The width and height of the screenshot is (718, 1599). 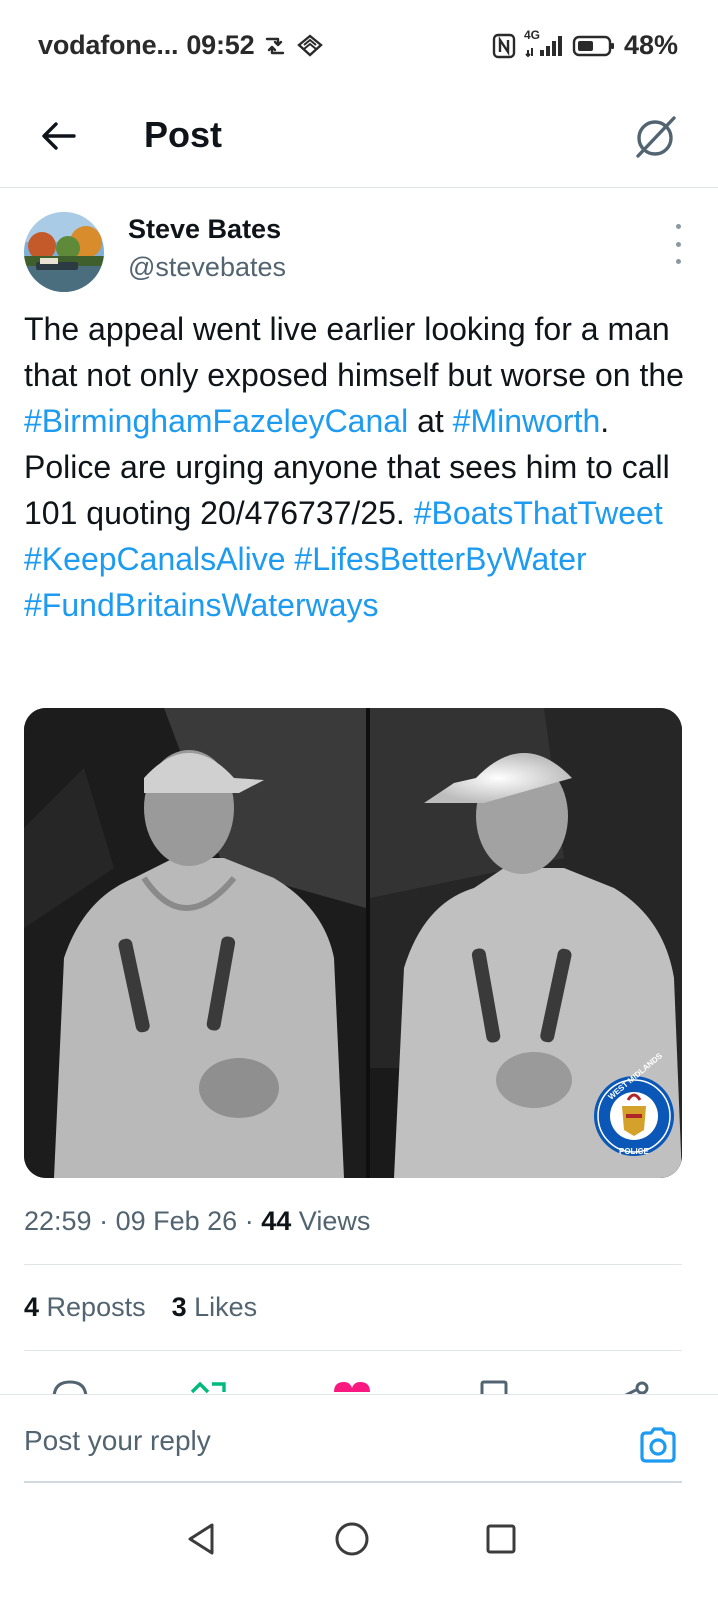 I want to click on nav-back-button, so click(x=201, y=1539).